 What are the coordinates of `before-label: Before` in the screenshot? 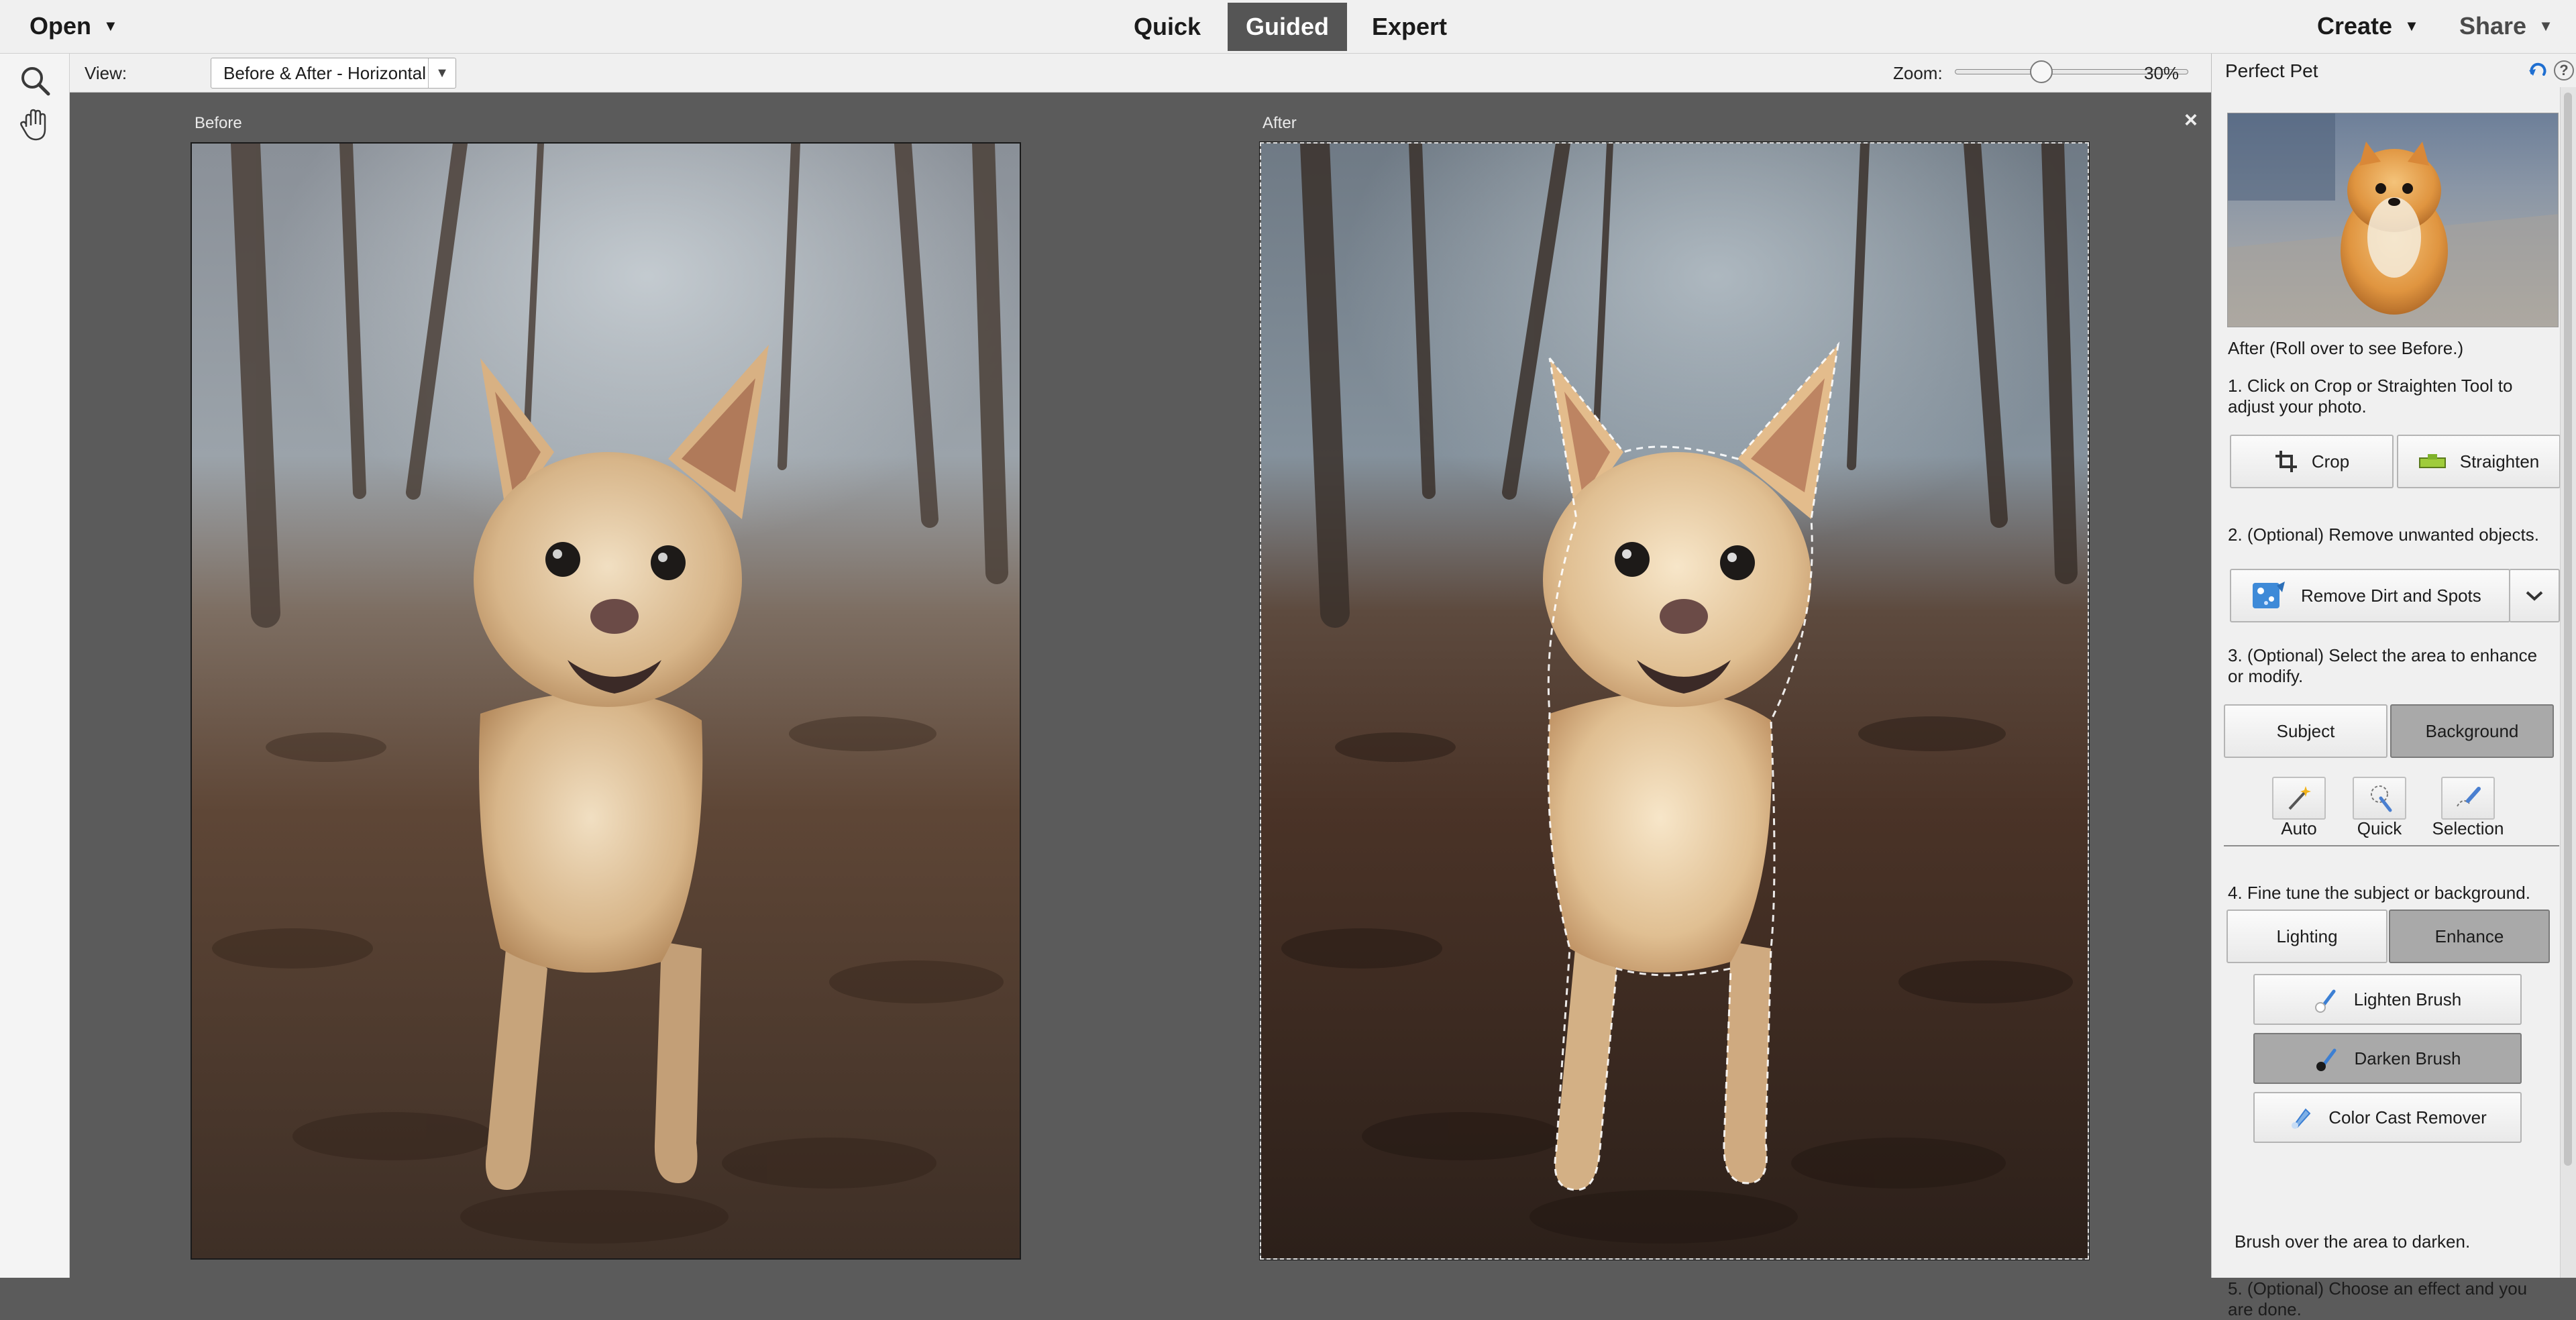 It's located at (218, 123).